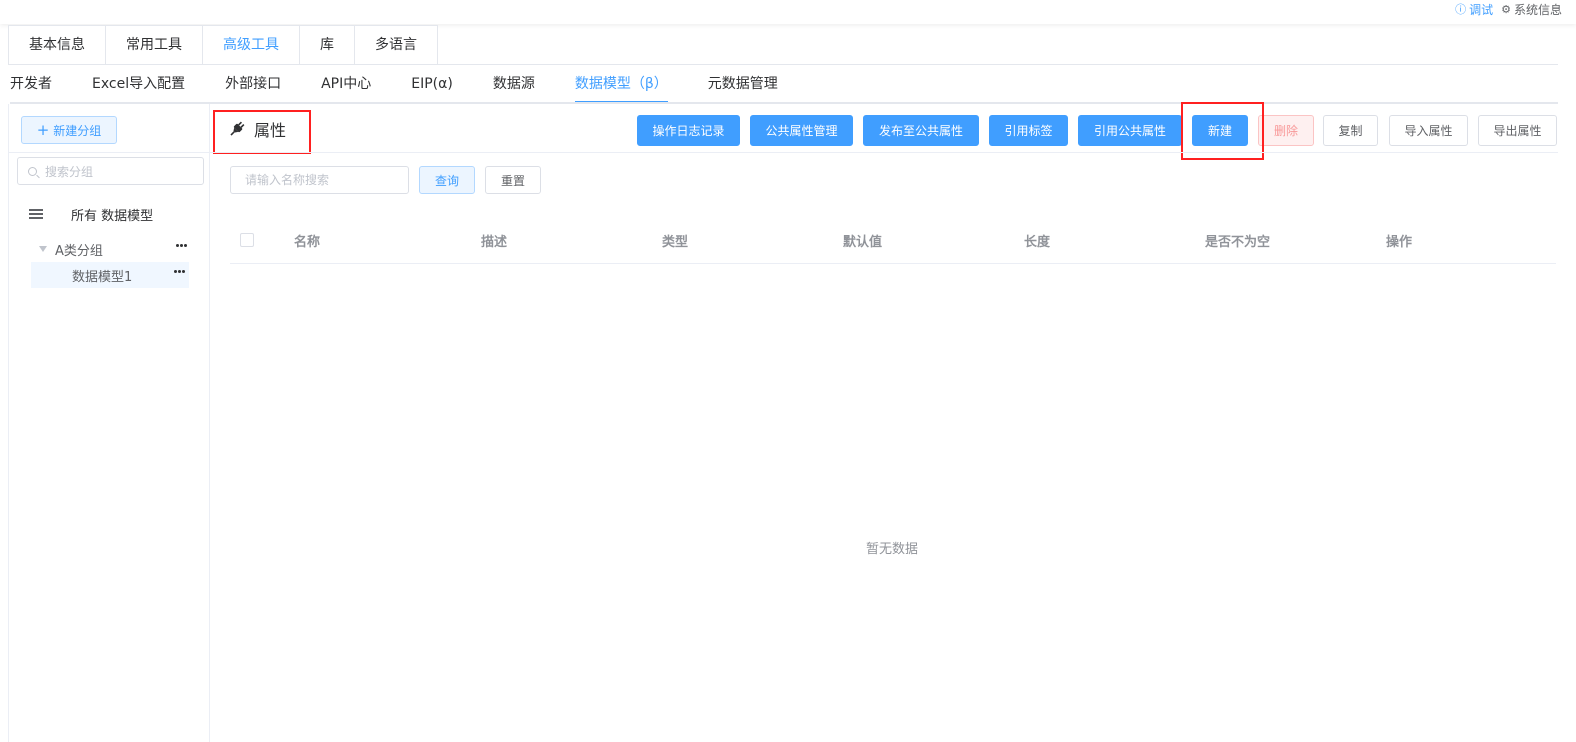 The image size is (1576, 742). Describe the element at coordinates (111, 249) in the screenshot. I see `tree-node-group-a: A类分组` at that location.